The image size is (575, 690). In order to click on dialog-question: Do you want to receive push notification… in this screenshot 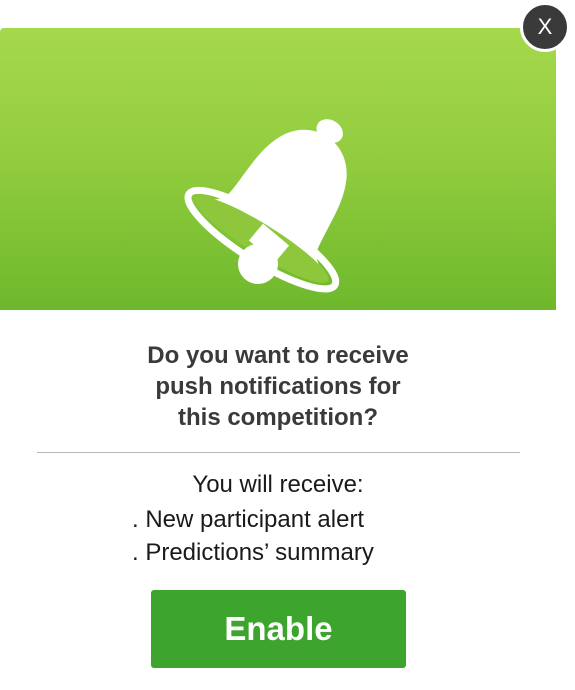, I will do `click(278, 386)`.